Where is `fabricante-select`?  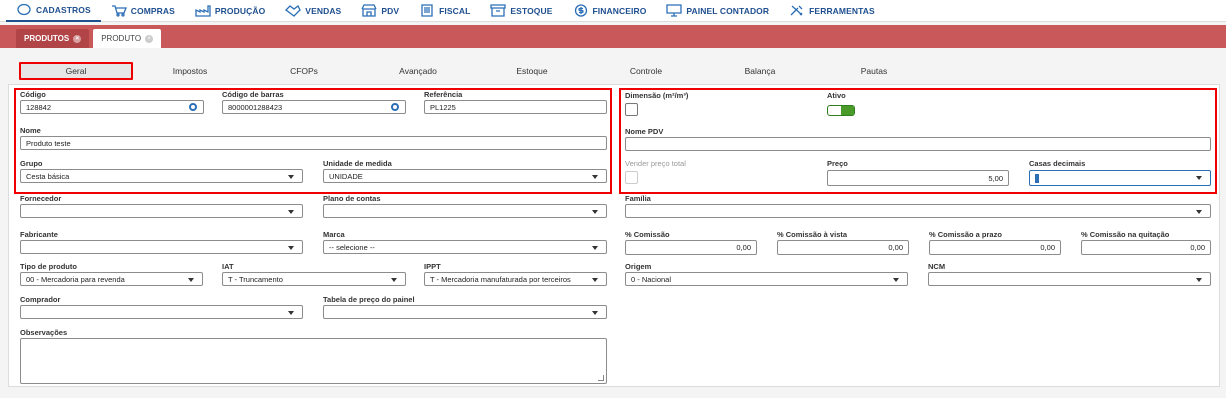 fabricante-select is located at coordinates (161, 247).